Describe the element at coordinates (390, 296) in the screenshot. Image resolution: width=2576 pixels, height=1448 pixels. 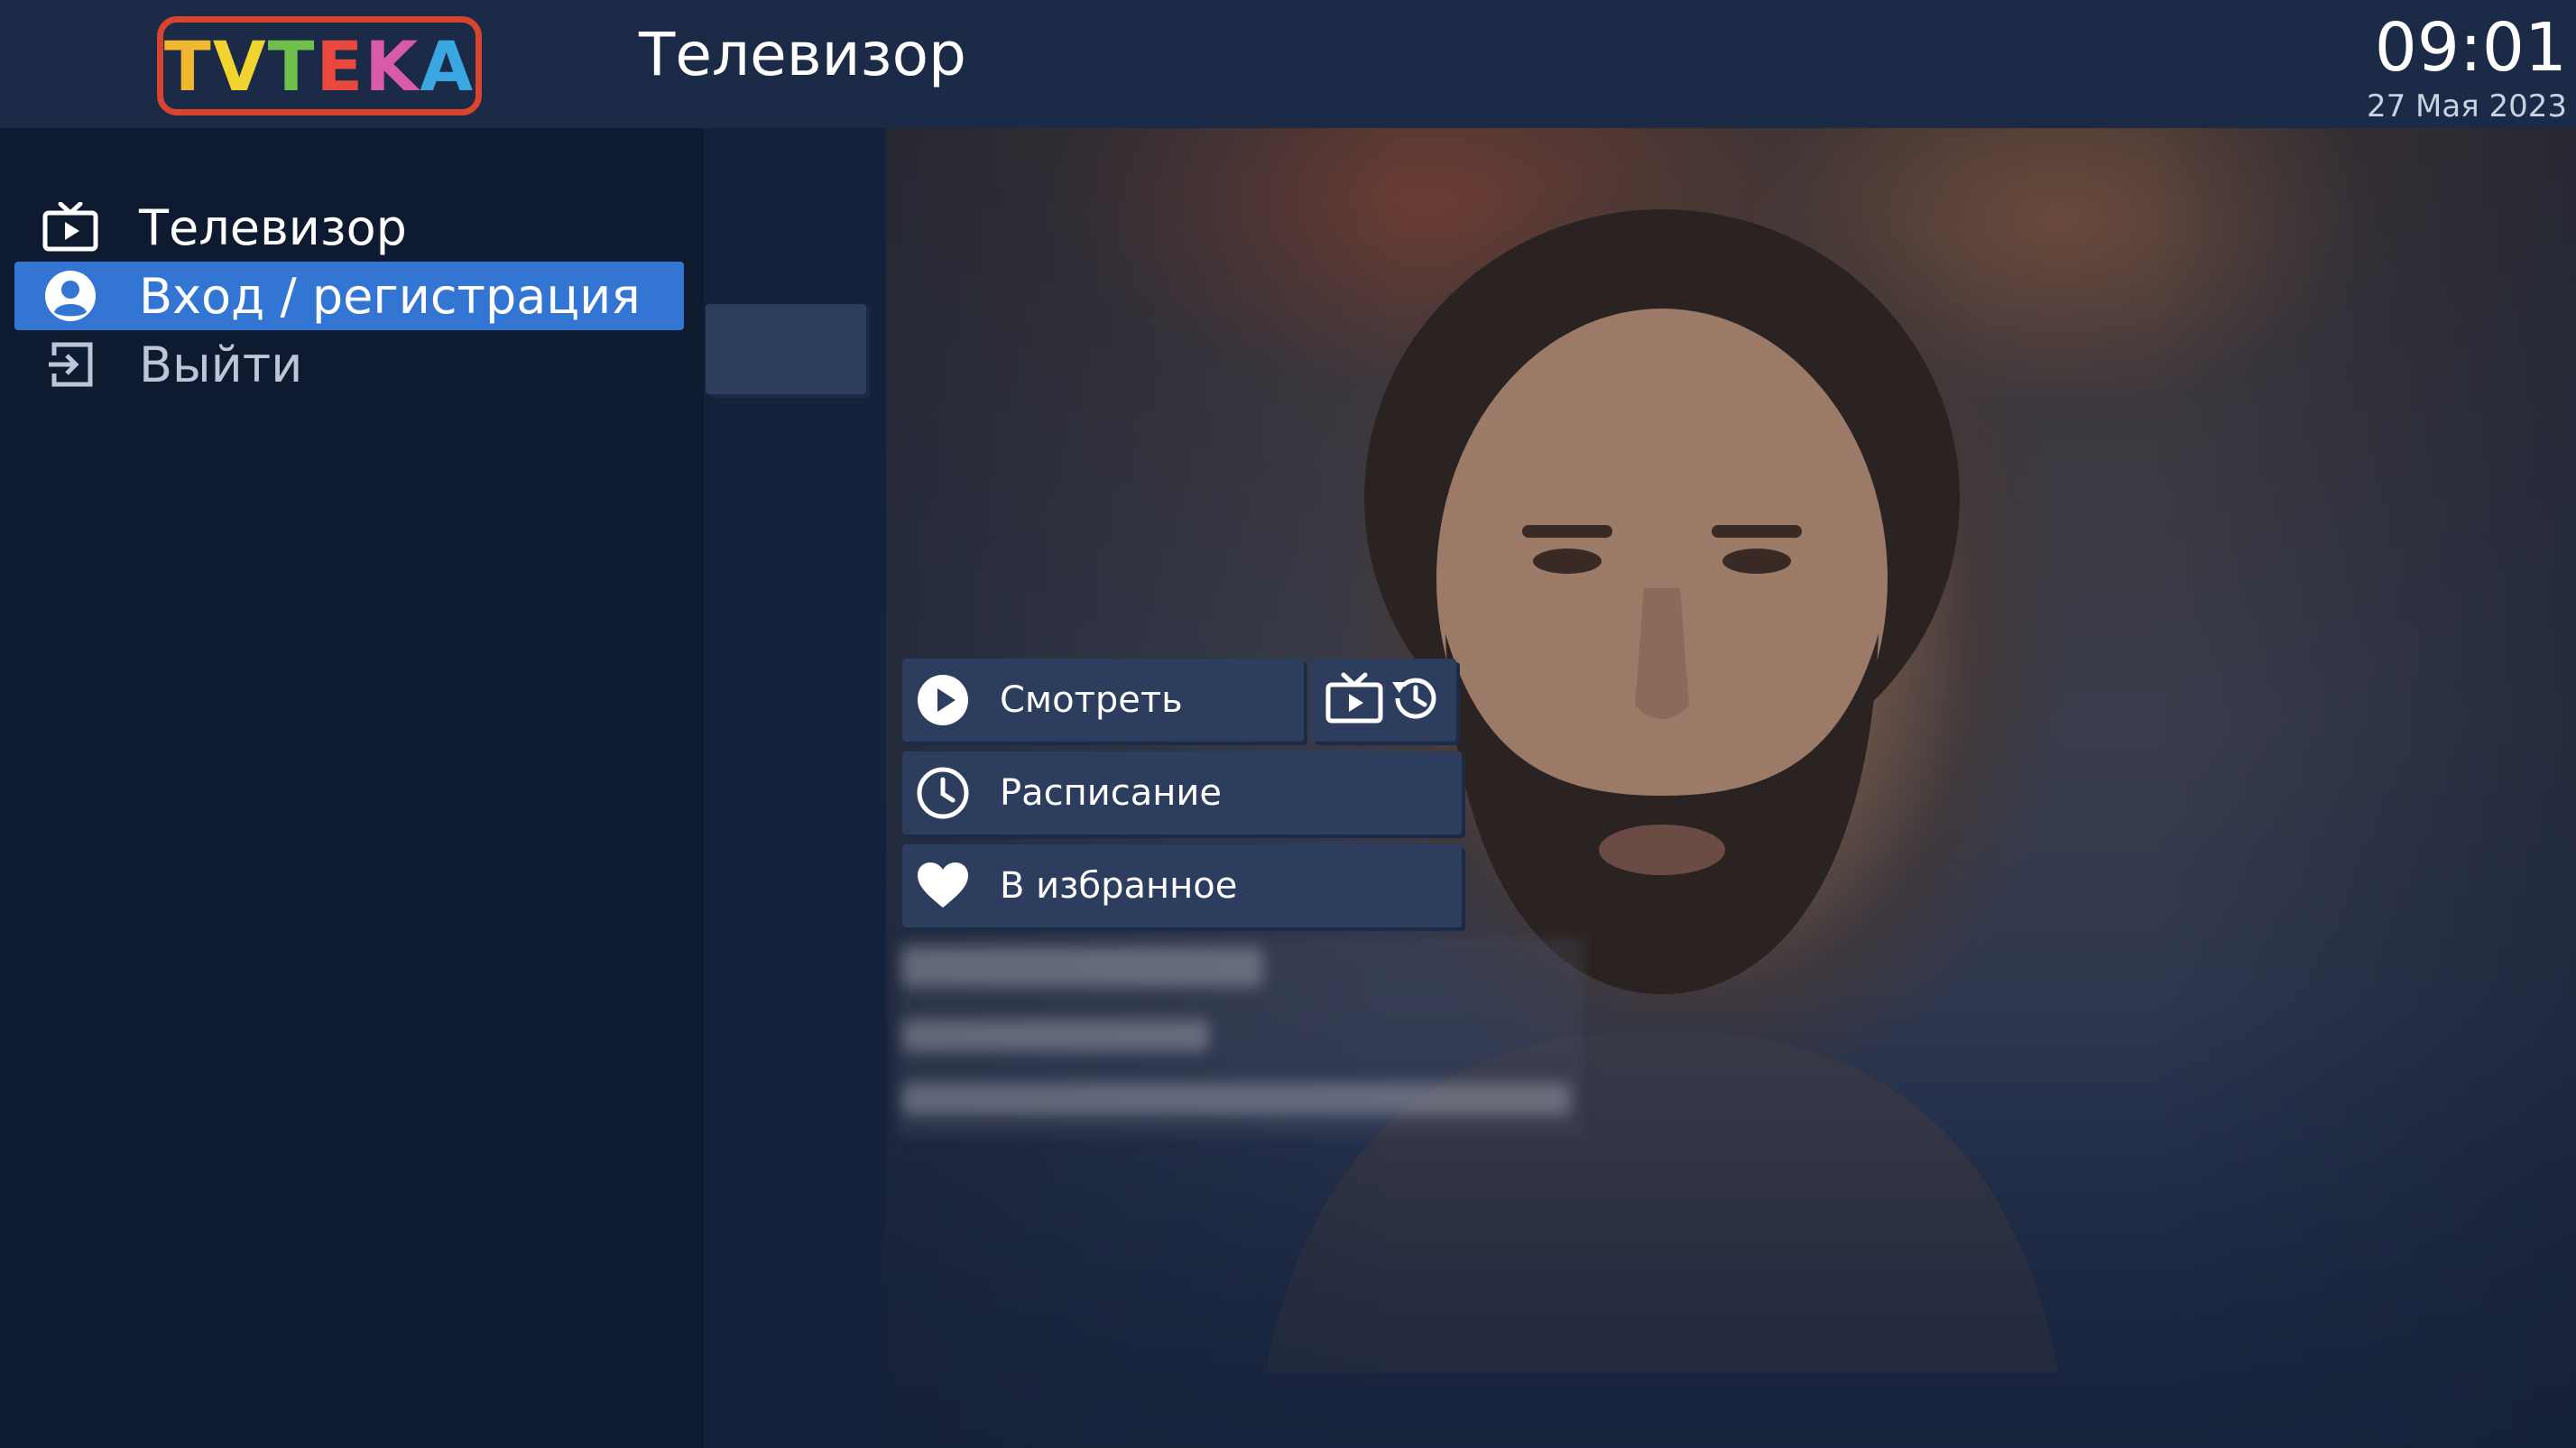
I see `sidebar-item-label: Вход / регистрация` at that location.